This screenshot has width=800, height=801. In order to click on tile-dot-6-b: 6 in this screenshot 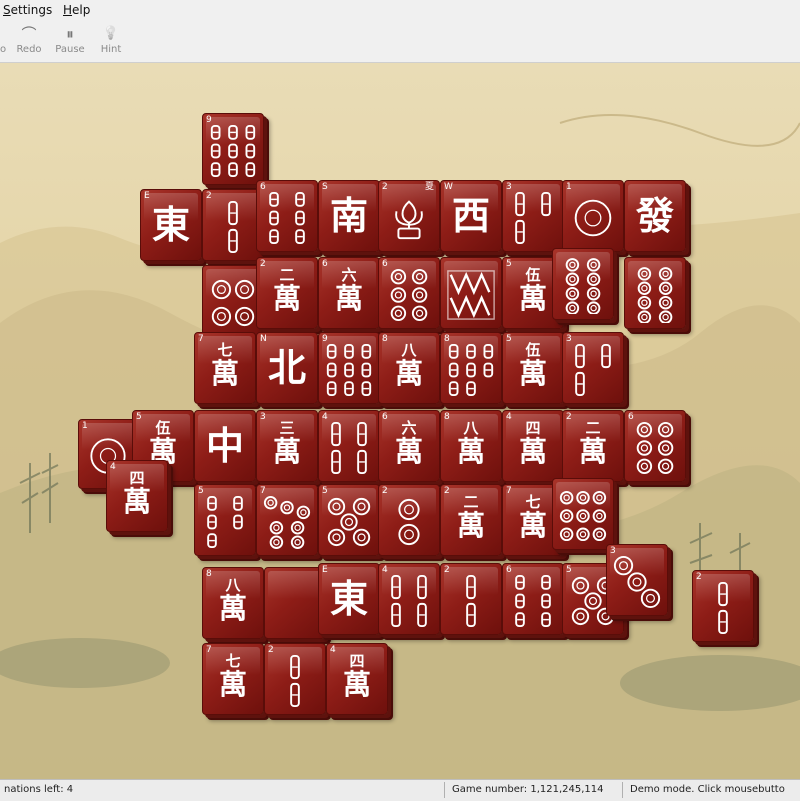, I will do `click(655, 446)`.